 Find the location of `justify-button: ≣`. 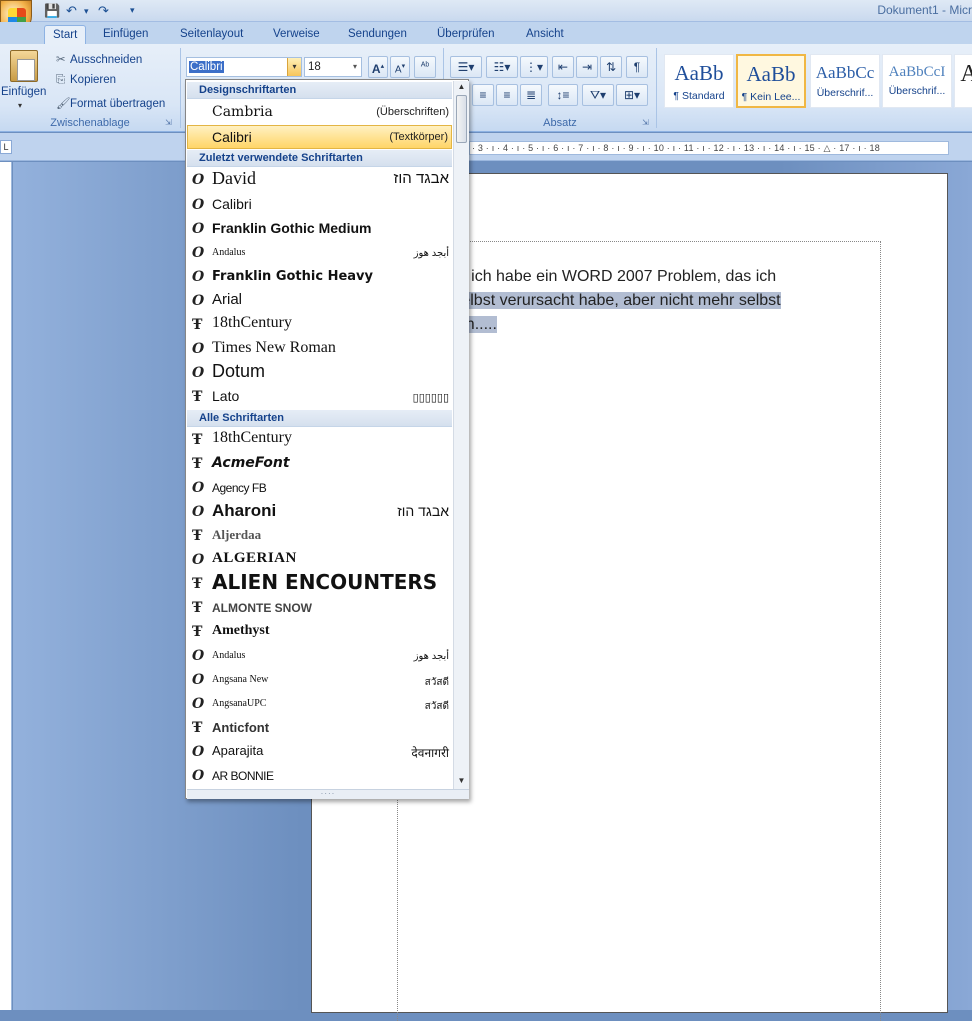

justify-button: ≣ is located at coordinates (531, 95).